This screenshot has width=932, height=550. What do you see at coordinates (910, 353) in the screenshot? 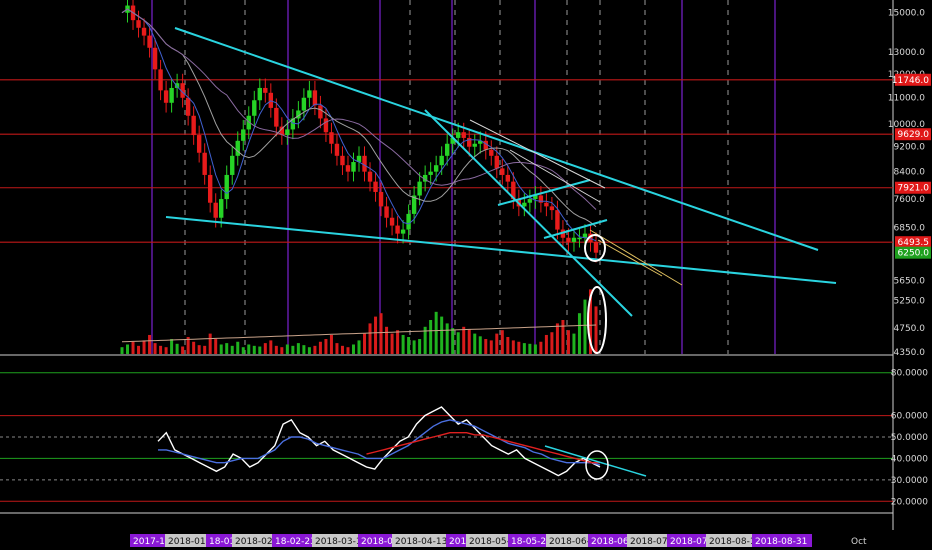
I see `price-tick-label: 4350.0` at bounding box center [910, 353].